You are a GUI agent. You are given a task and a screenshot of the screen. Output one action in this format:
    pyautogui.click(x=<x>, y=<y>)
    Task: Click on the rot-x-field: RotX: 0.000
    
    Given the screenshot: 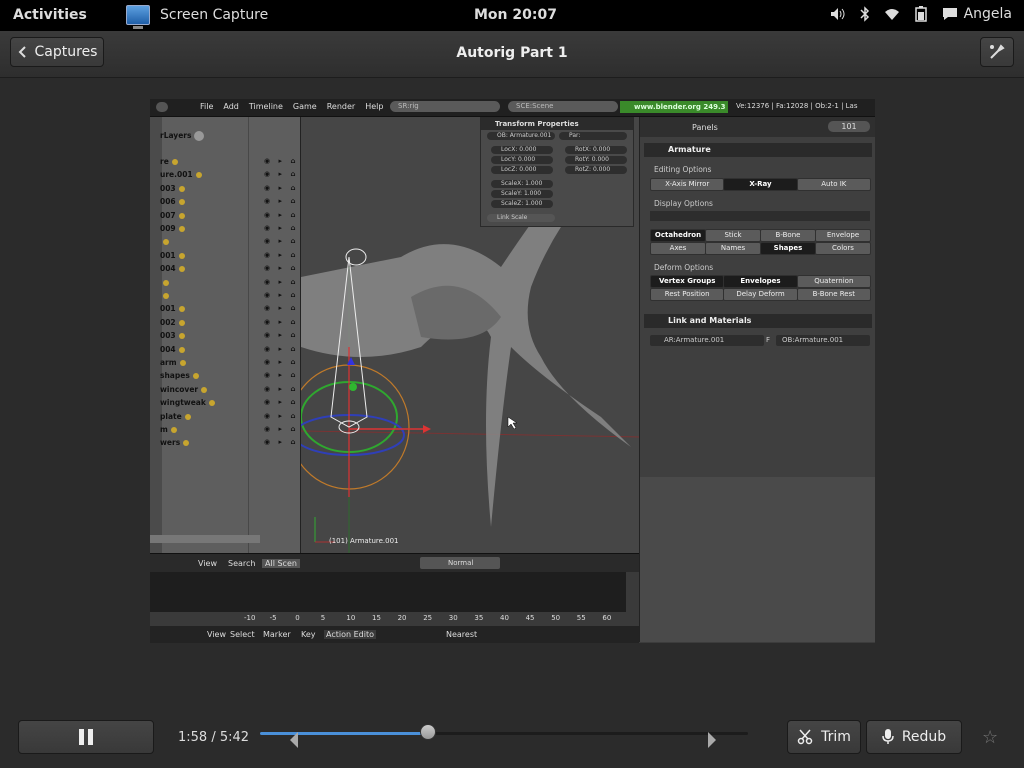 What is the action you would take?
    pyautogui.click(x=596, y=150)
    